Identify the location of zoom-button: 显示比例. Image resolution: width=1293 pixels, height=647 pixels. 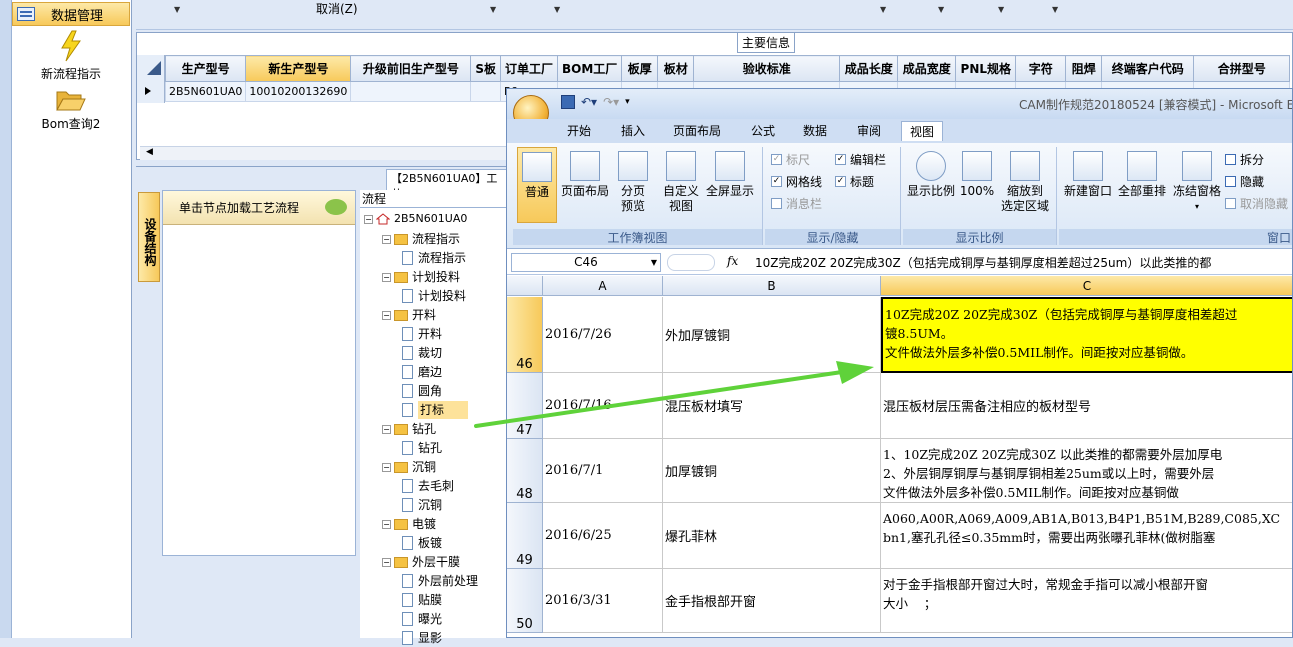
(931, 175).